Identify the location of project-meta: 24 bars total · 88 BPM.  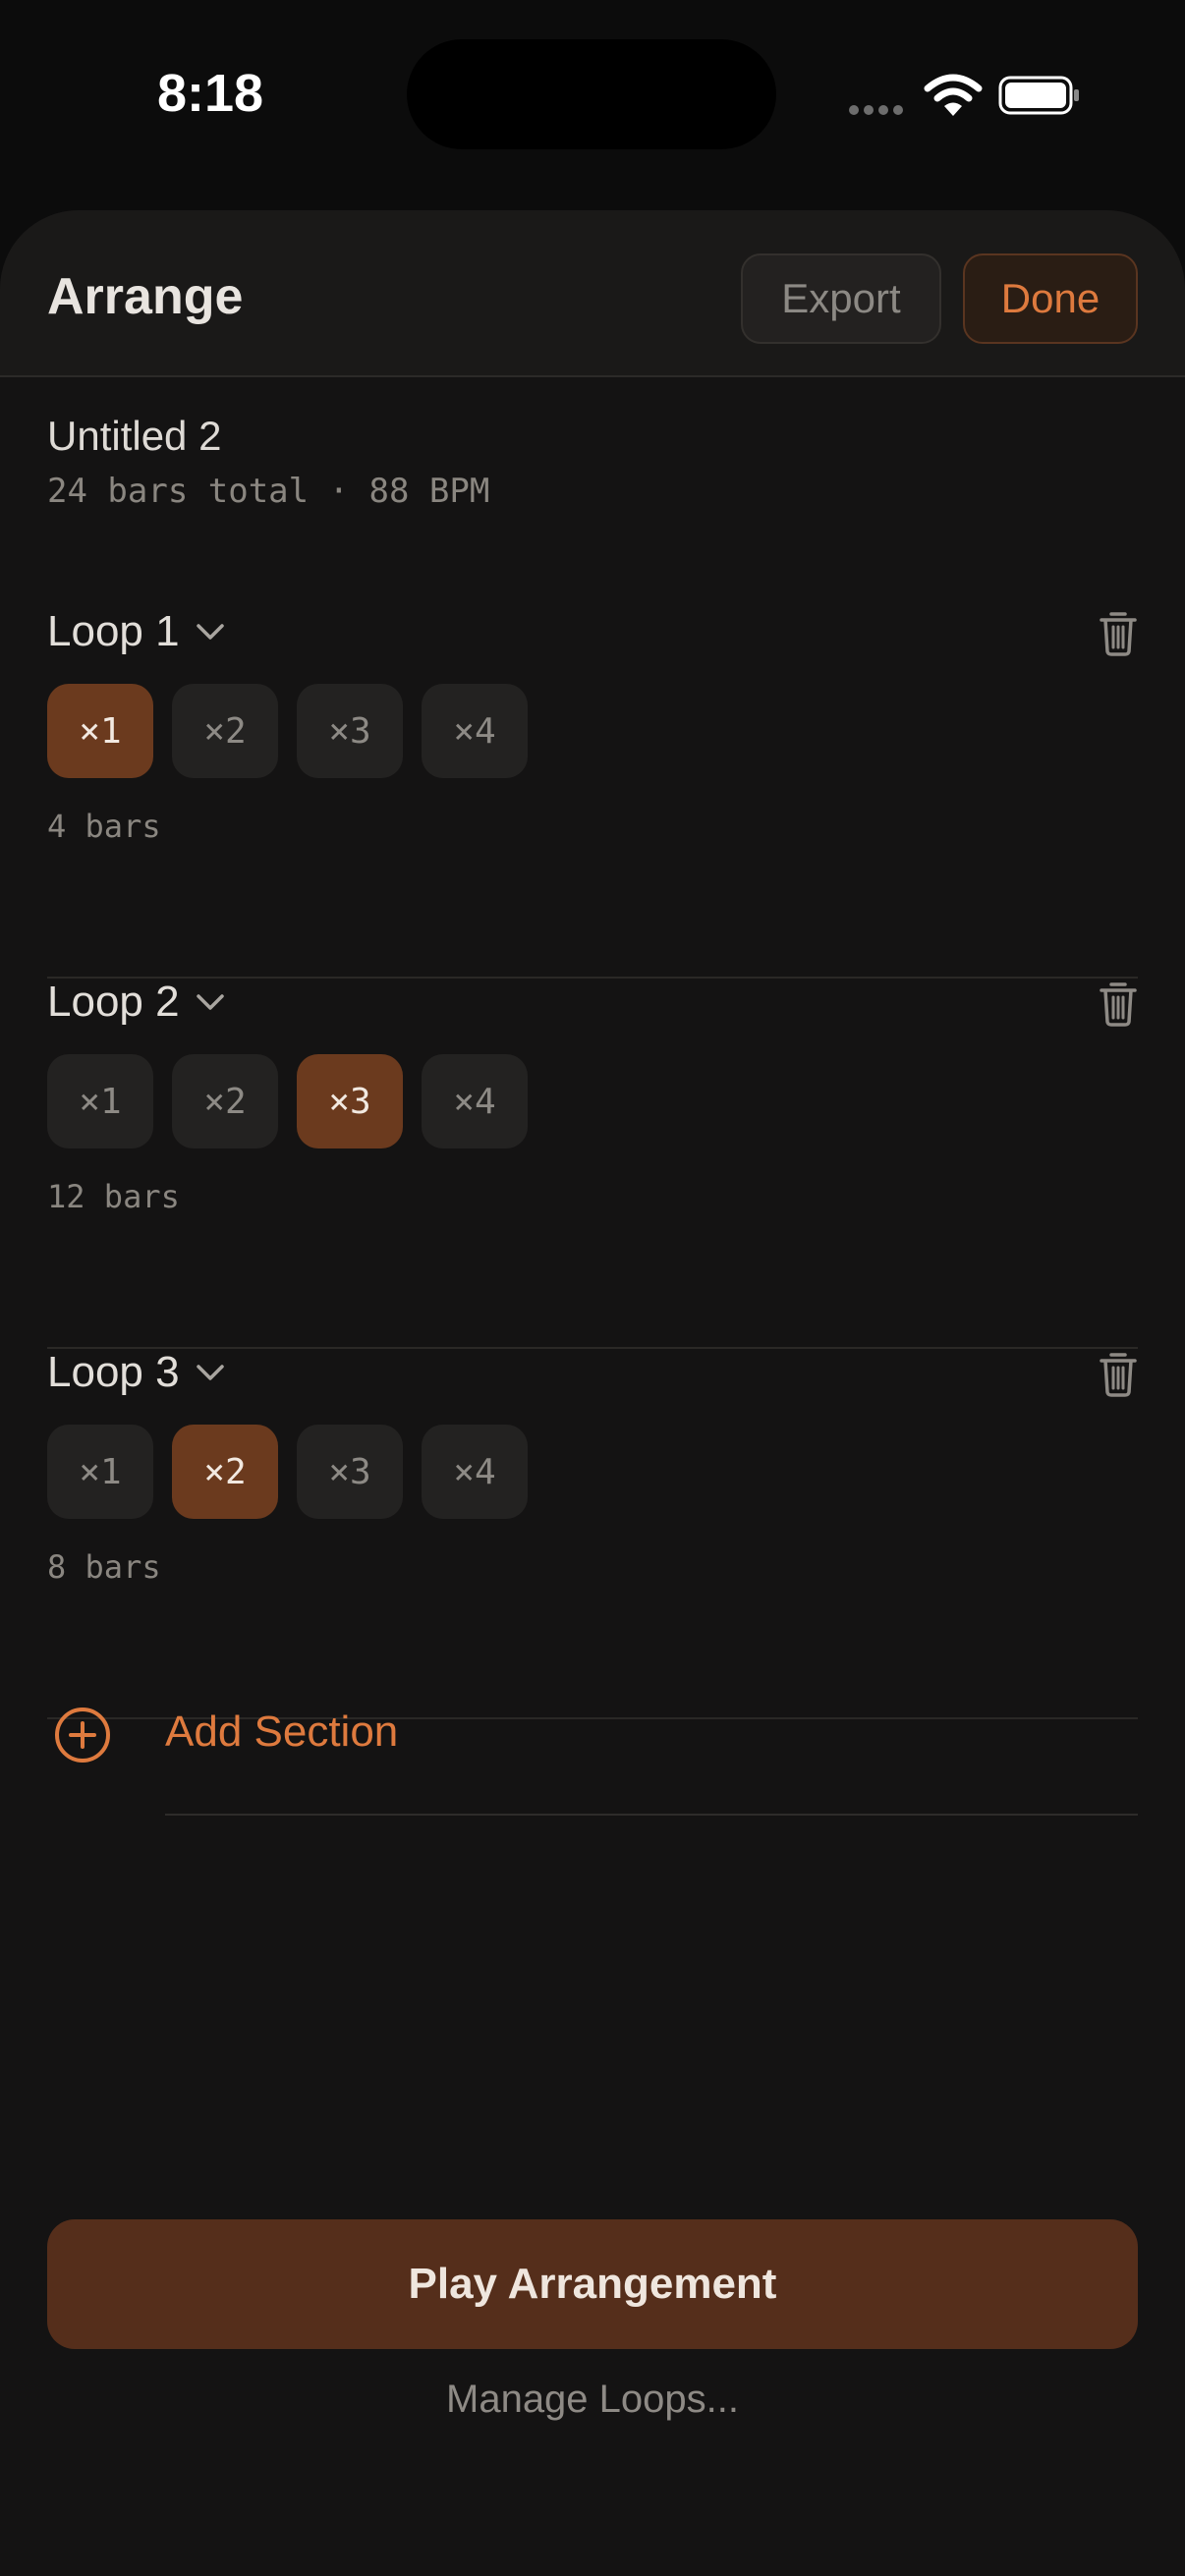
(268, 491).